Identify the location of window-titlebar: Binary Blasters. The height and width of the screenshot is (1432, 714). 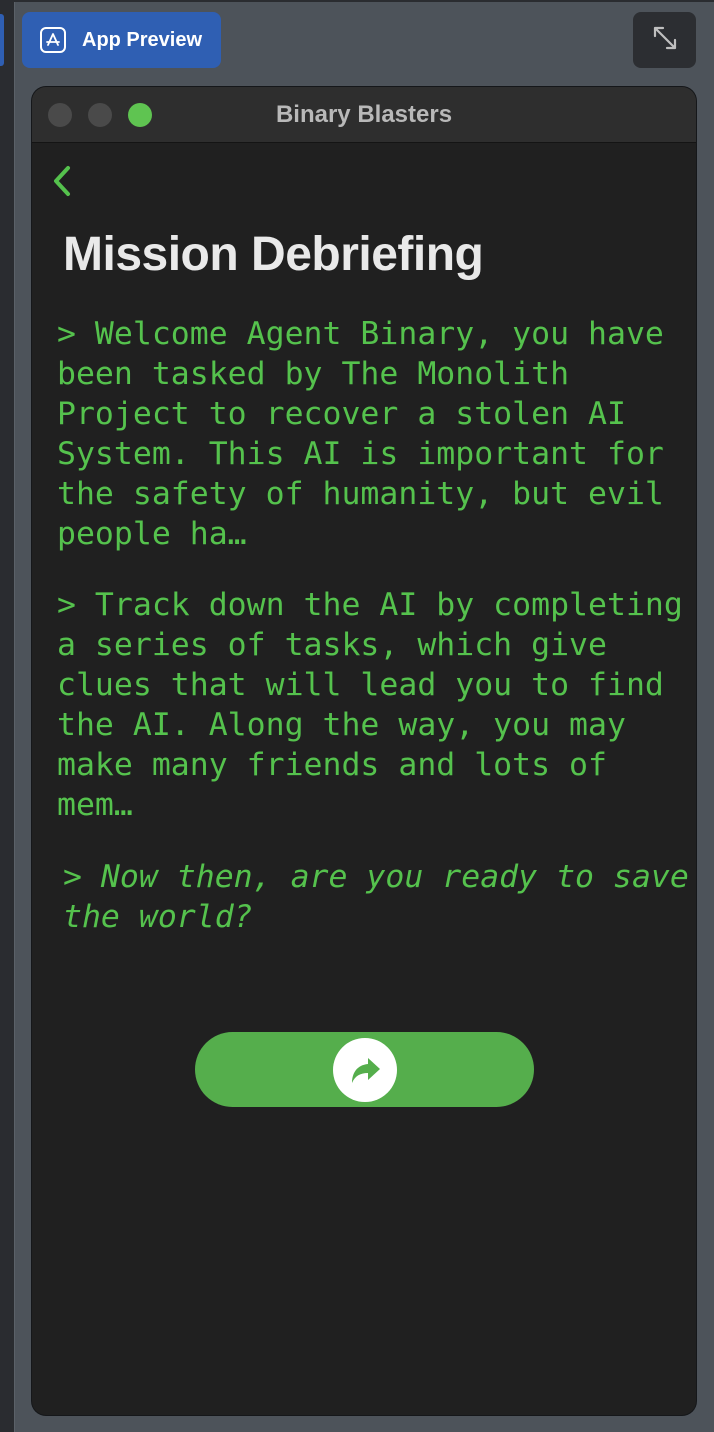
(364, 115).